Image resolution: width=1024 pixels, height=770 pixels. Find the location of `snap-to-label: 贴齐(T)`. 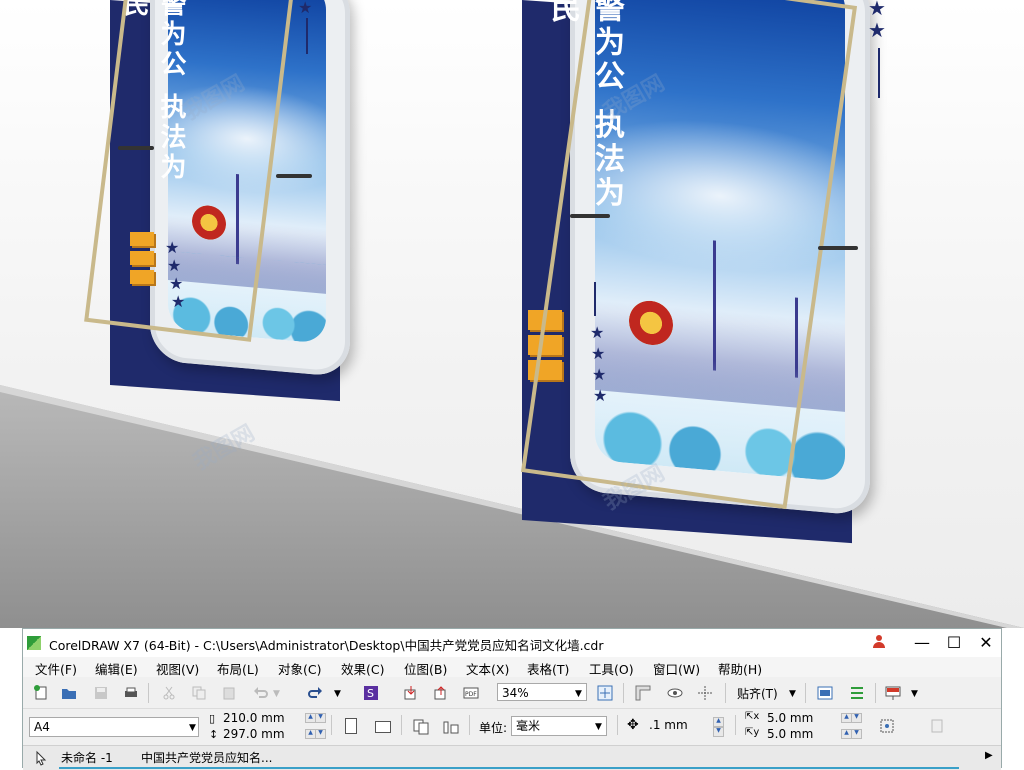

snap-to-label: 贴齐(T) is located at coordinates (757, 693).